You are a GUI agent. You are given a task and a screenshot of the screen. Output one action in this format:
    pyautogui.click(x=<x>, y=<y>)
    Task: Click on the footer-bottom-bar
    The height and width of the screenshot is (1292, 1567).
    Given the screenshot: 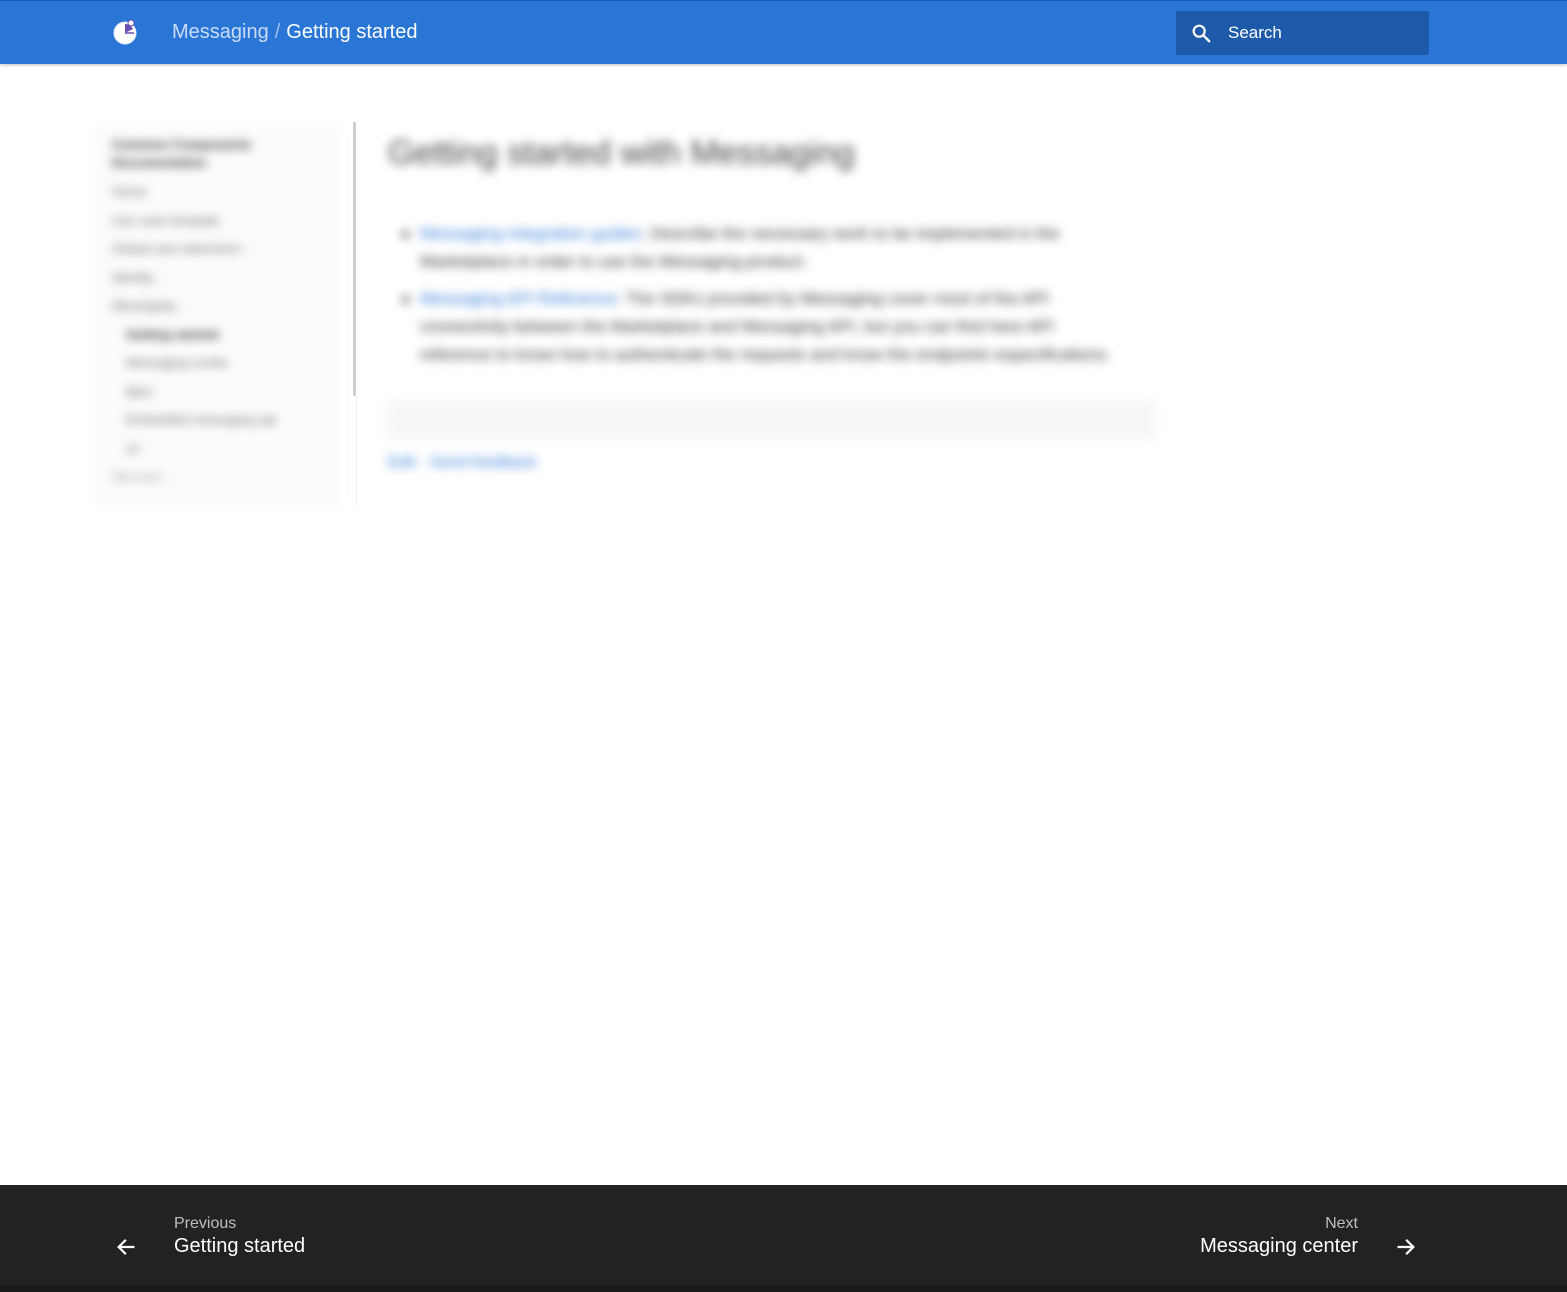 What is the action you would take?
    pyautogui.click(x=783, y=1288)
    